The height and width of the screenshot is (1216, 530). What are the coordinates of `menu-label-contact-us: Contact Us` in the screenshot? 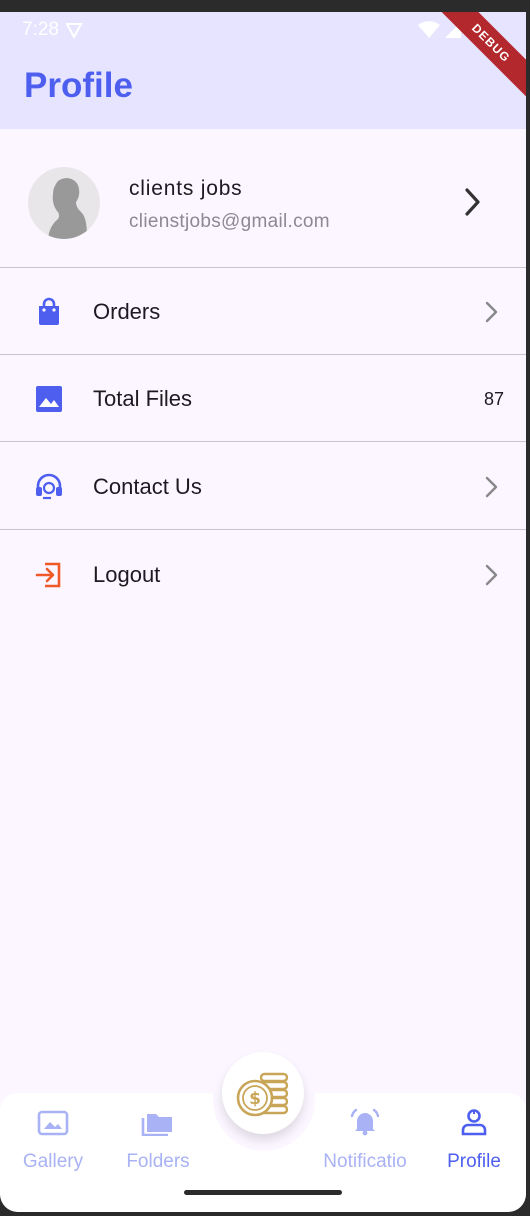 It's located at (147, 486).